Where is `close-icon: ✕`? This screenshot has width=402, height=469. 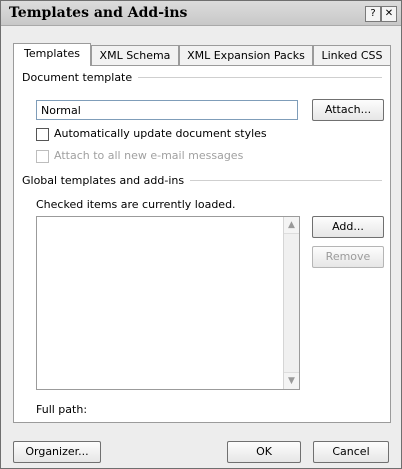 close-icon: ✕ is located at coordinates (389, 14).